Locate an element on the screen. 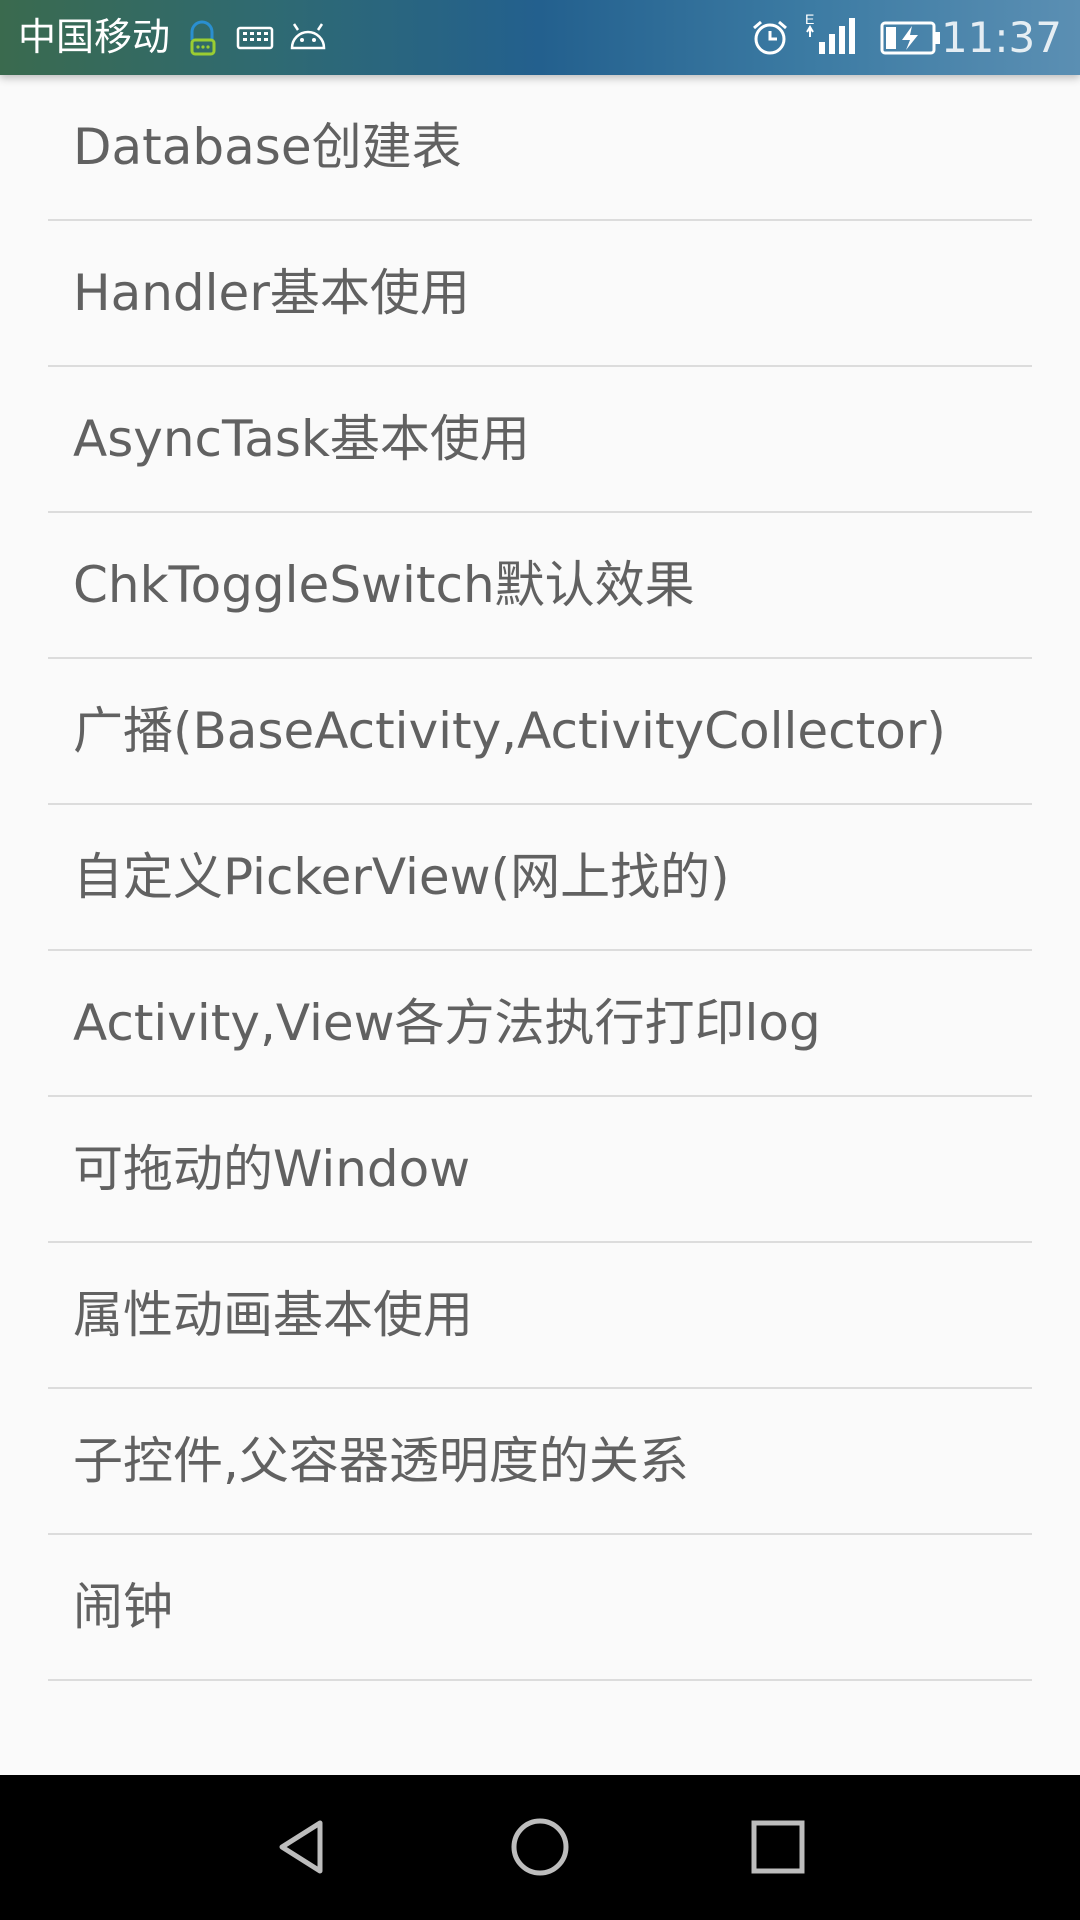 Image resolution: width=1080 pixels, height=1920 pixels. back-icon is located at coordinates (301, 1847).